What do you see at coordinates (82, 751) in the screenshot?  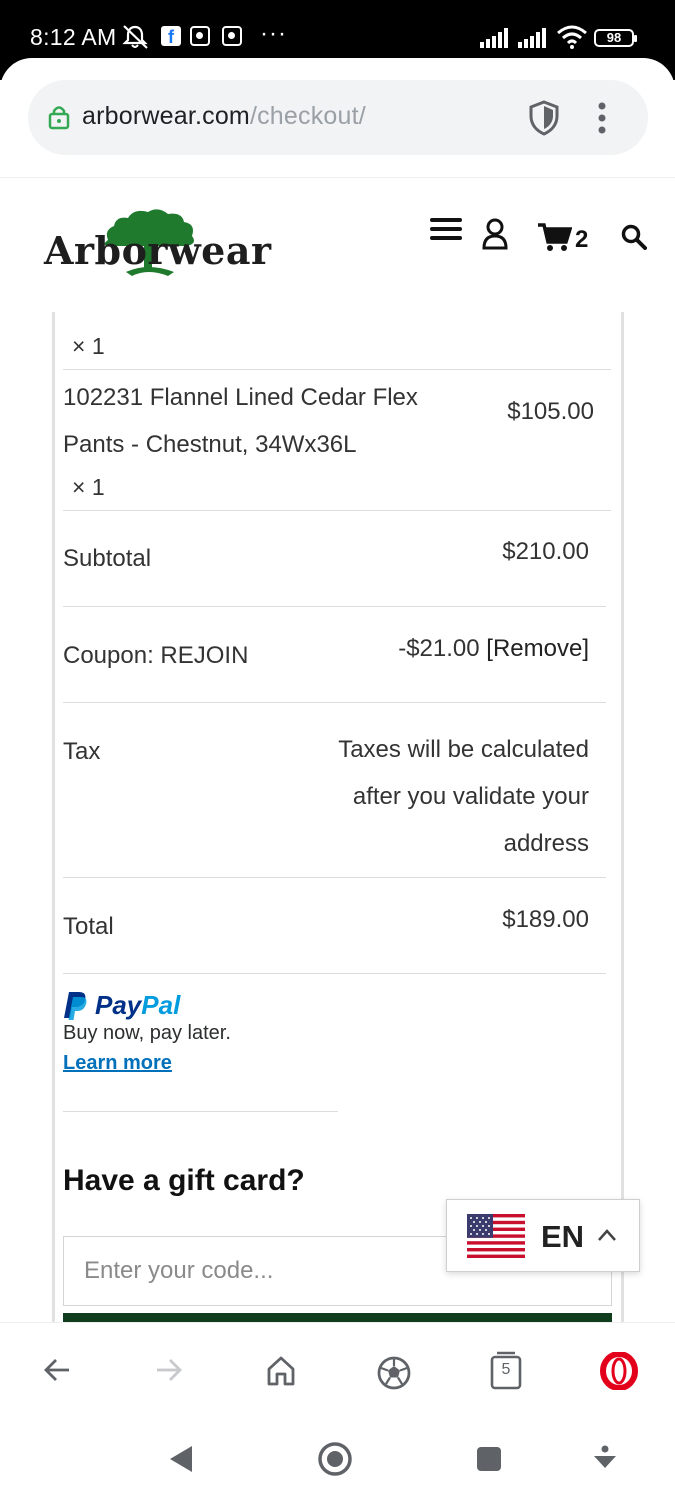 I see `tax-label: Tax` at bounding box center [82, 751].